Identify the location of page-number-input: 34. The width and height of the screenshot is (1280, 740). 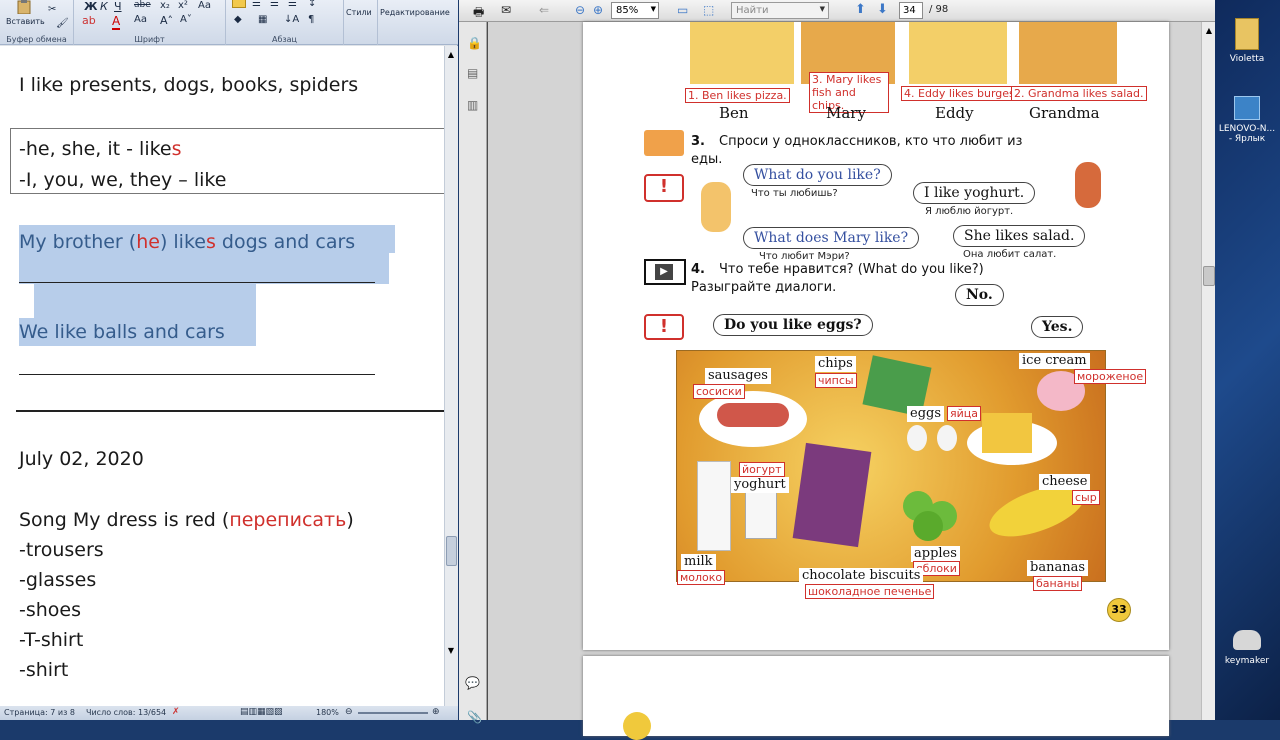
(911, 10).